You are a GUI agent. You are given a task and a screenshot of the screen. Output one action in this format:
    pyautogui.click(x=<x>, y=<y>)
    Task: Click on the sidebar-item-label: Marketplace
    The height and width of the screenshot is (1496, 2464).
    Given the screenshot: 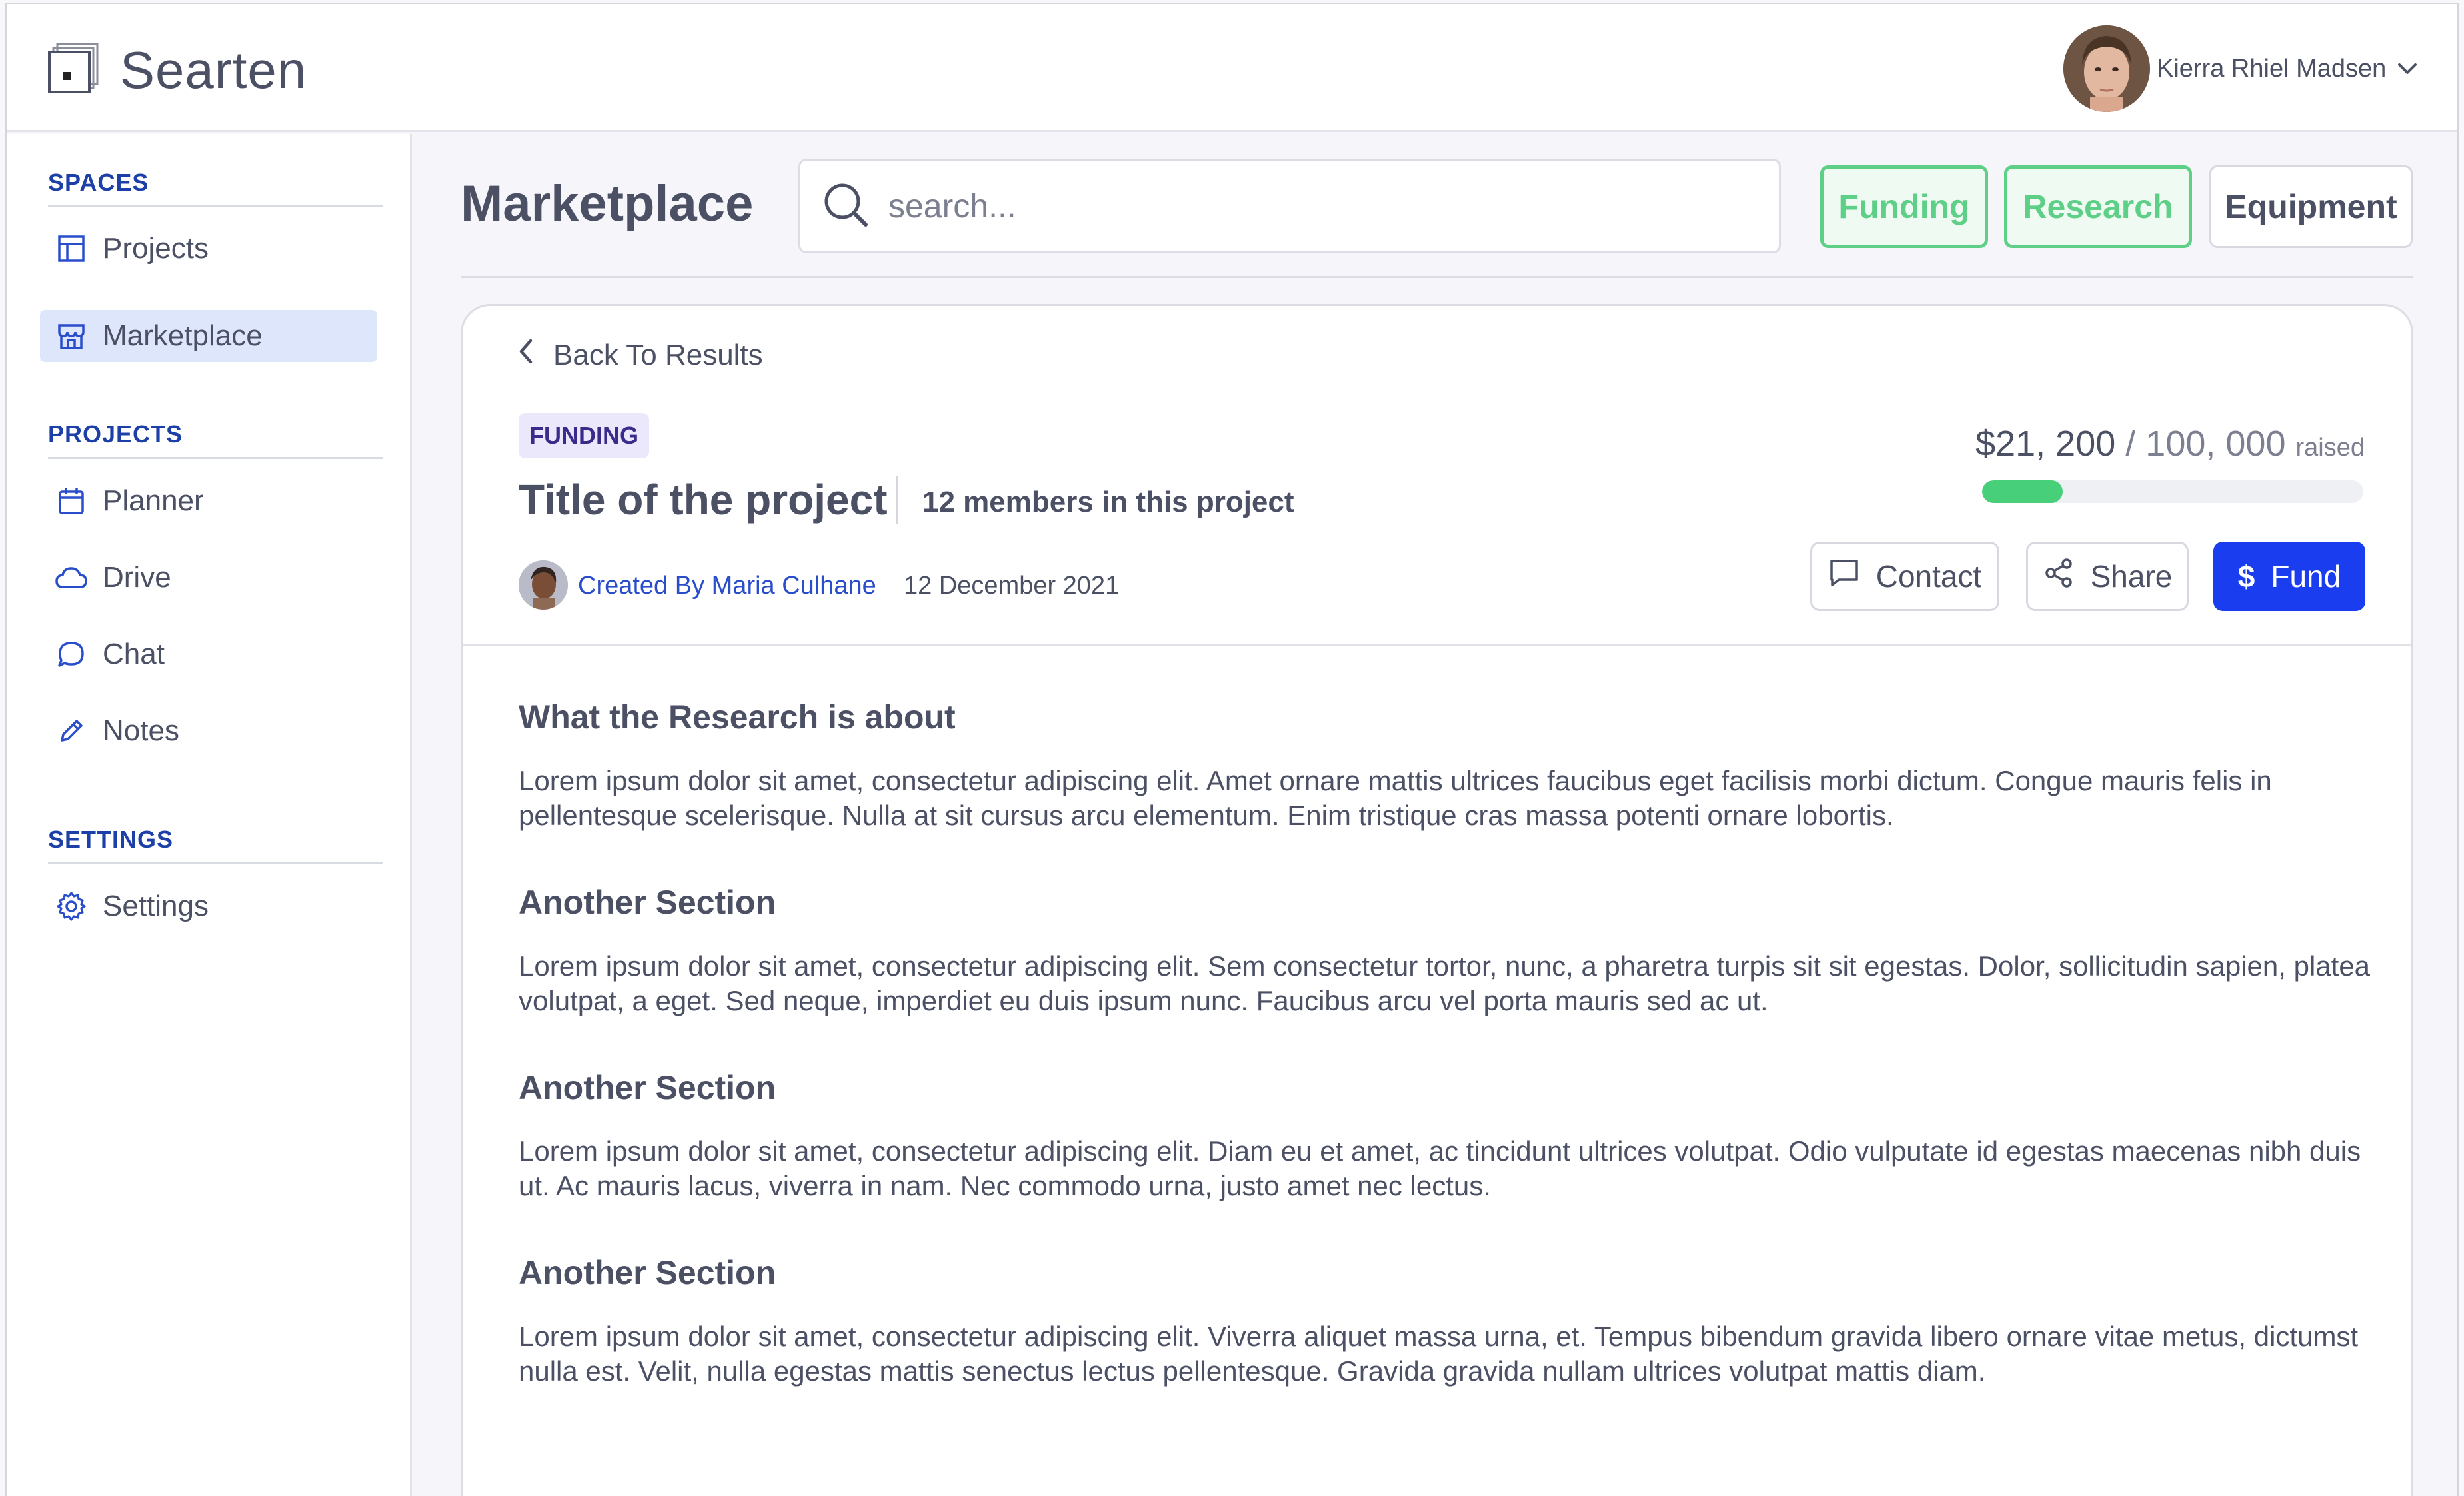 What is the action you would take?
    pyautogui.click(x=183, y=335)
    